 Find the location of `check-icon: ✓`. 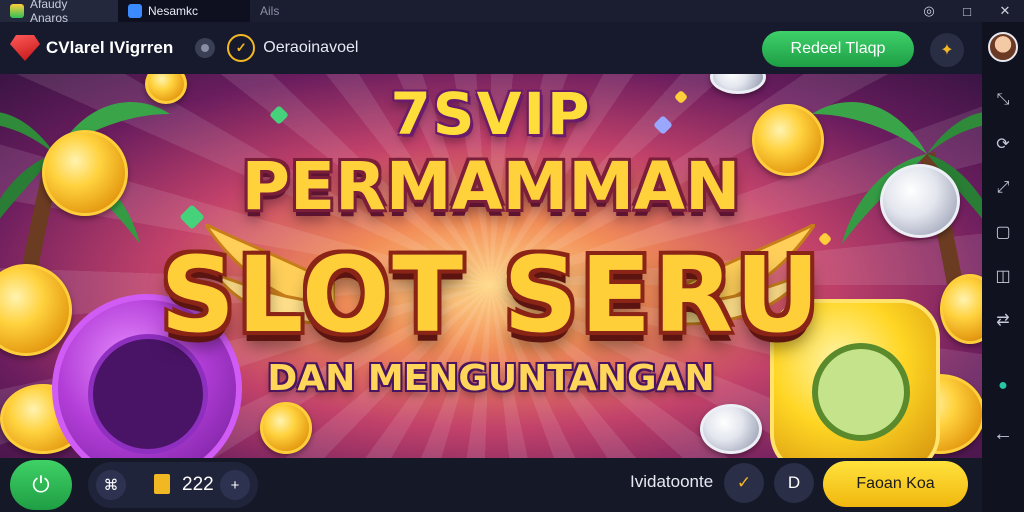

check-icon: ✓ is located at coordinates (744, 483).